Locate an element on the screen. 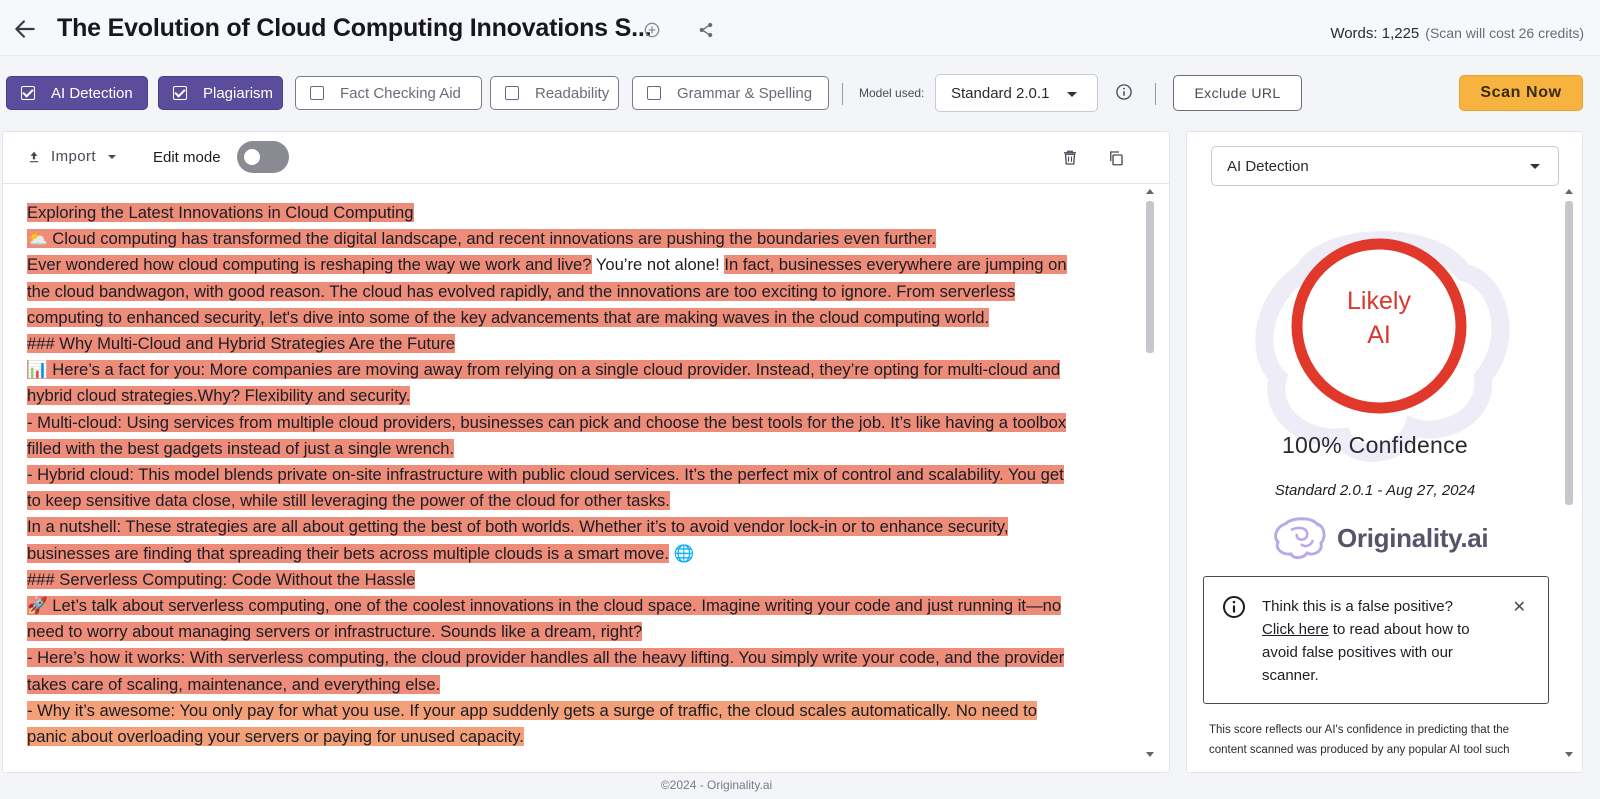  plain-text-segment: 🌐 is located at coordinates (681, 553).